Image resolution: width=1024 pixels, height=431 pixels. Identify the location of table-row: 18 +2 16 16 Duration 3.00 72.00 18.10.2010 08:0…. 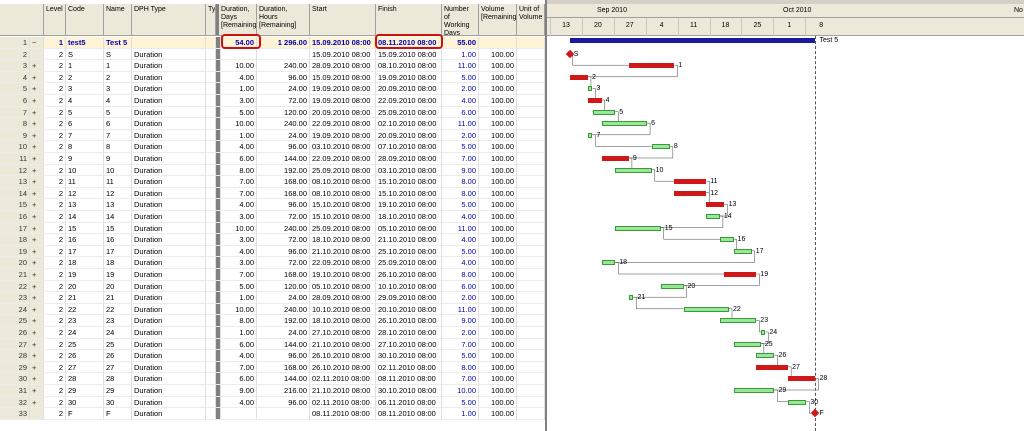
(272, 240).